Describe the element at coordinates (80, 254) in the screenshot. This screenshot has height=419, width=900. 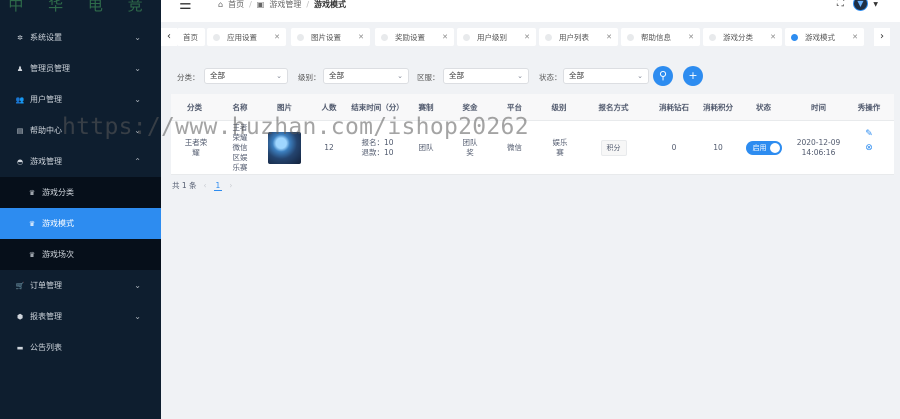
I see `sidebar-item-game-session: ♛ 游戏场次` at that location.